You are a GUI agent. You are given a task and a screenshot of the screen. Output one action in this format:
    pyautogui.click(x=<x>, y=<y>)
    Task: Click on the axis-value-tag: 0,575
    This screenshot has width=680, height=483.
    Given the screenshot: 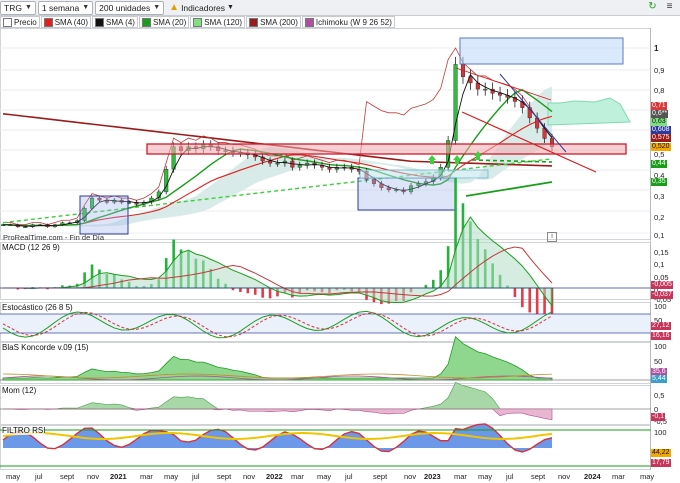 What is the action you would take?
    pyautogui.click(x=661, y=138)
    